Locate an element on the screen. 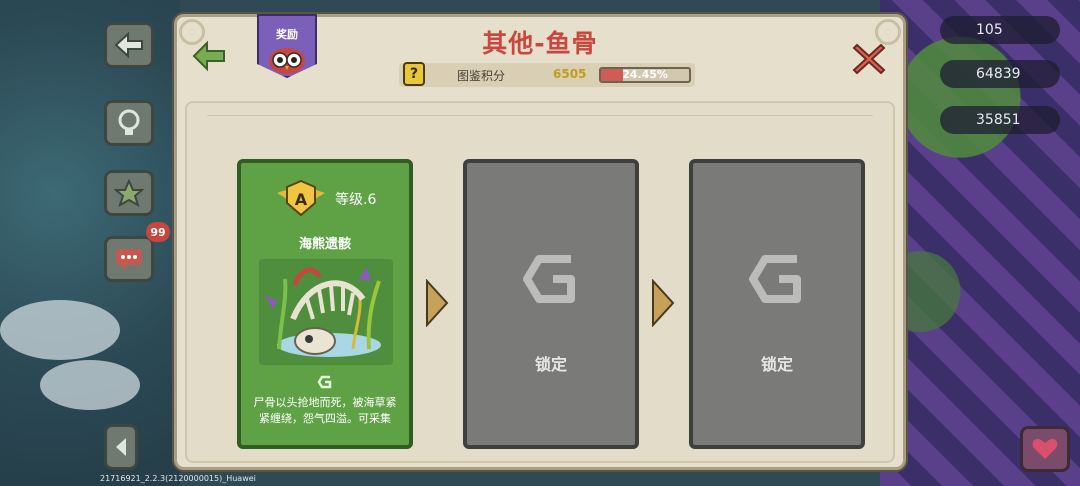 This screenshot has height=486, width=1080. creature-description: 尸骨以头抢地而死，被海草紧紧缠绕，怨气四溢。可采集 is located at coordinates (325, 410).